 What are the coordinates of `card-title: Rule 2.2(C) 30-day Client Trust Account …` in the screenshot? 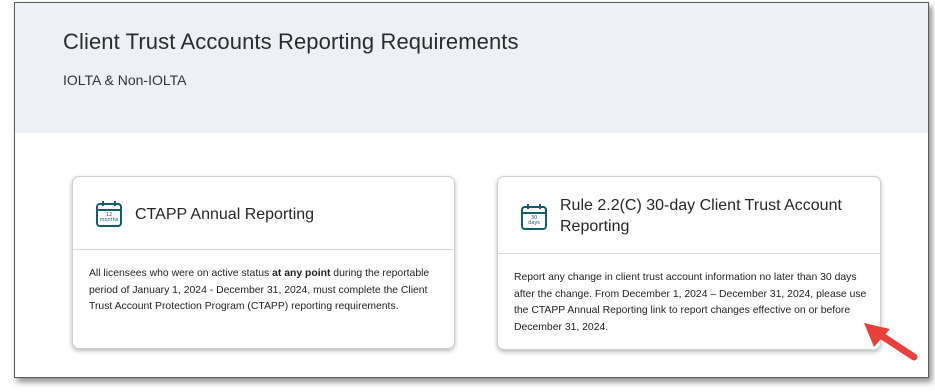 It's located at (710, 216).